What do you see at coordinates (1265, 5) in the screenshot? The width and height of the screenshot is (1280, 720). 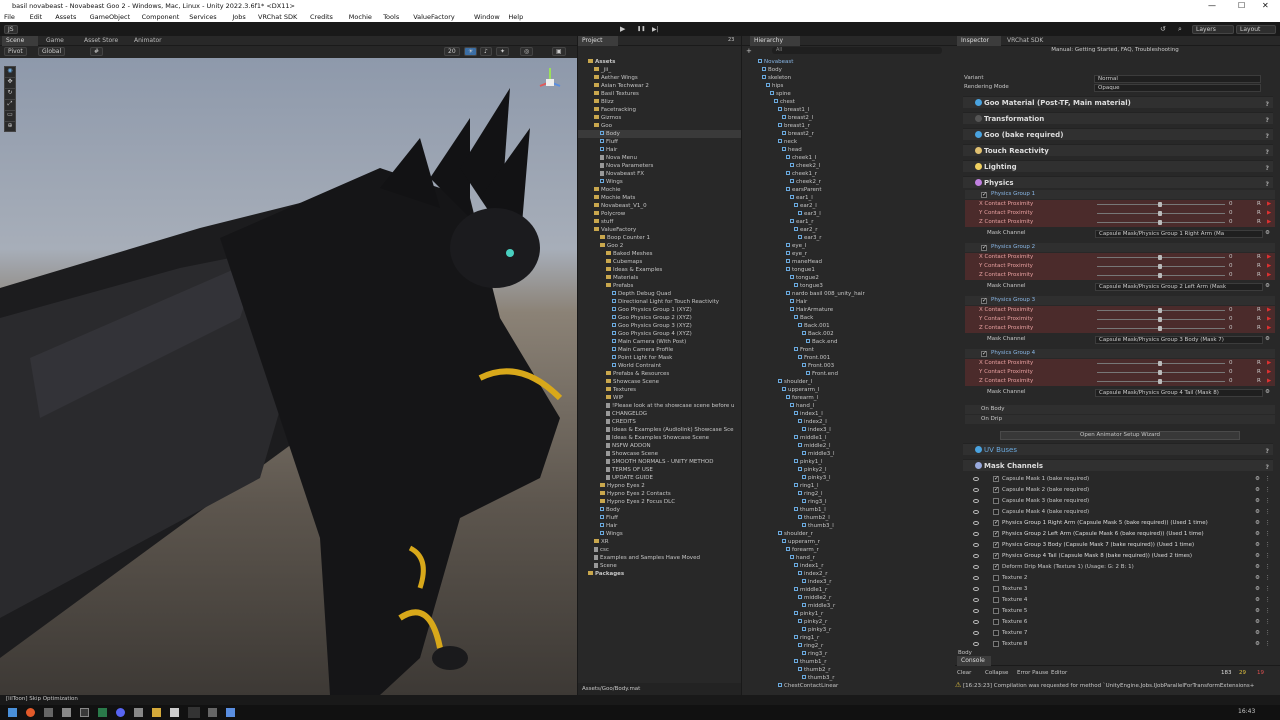 I see `close-button: ✕` at bounding box center [1265, 5].